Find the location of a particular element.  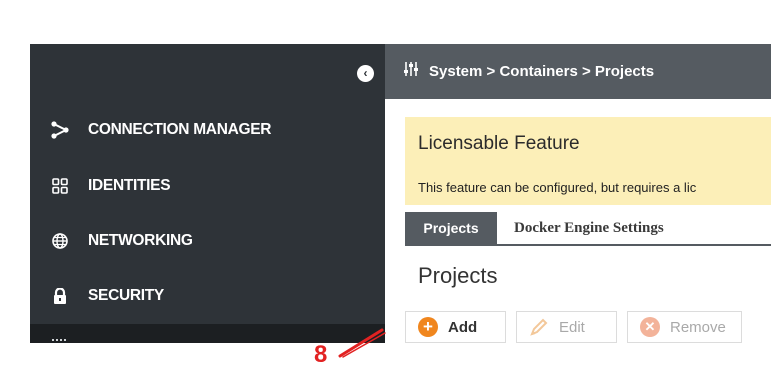

annotation-number: 8 is located at coordinates (321, 354).